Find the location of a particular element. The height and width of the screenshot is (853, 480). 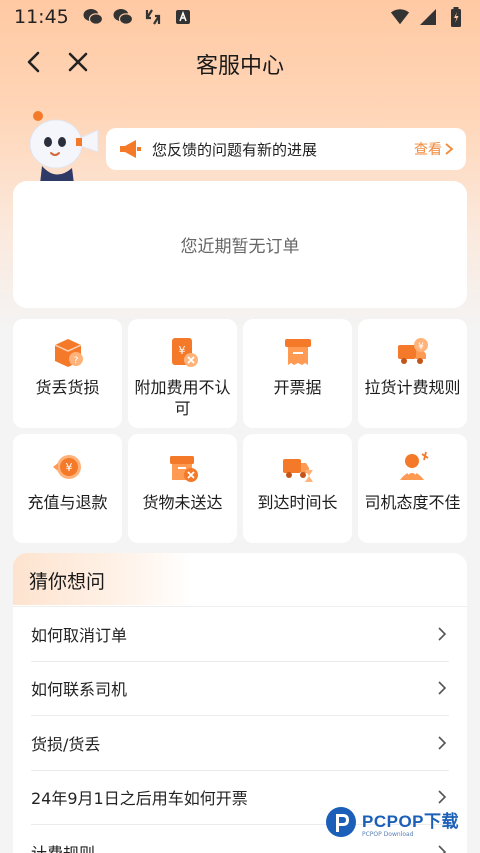

service-billing-rules: ¥ 拉货计费规则 is located at coordinates (412, 373).